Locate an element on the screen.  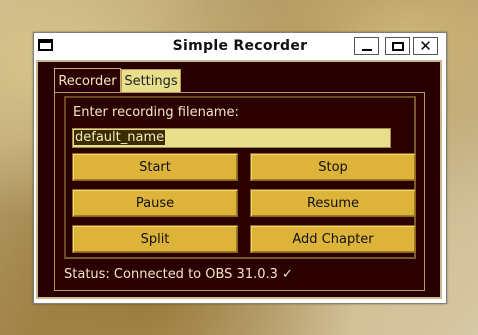
status-text: Status: Connected to OBS 31.0.3 ✓ is located at coordinates (178, 274).